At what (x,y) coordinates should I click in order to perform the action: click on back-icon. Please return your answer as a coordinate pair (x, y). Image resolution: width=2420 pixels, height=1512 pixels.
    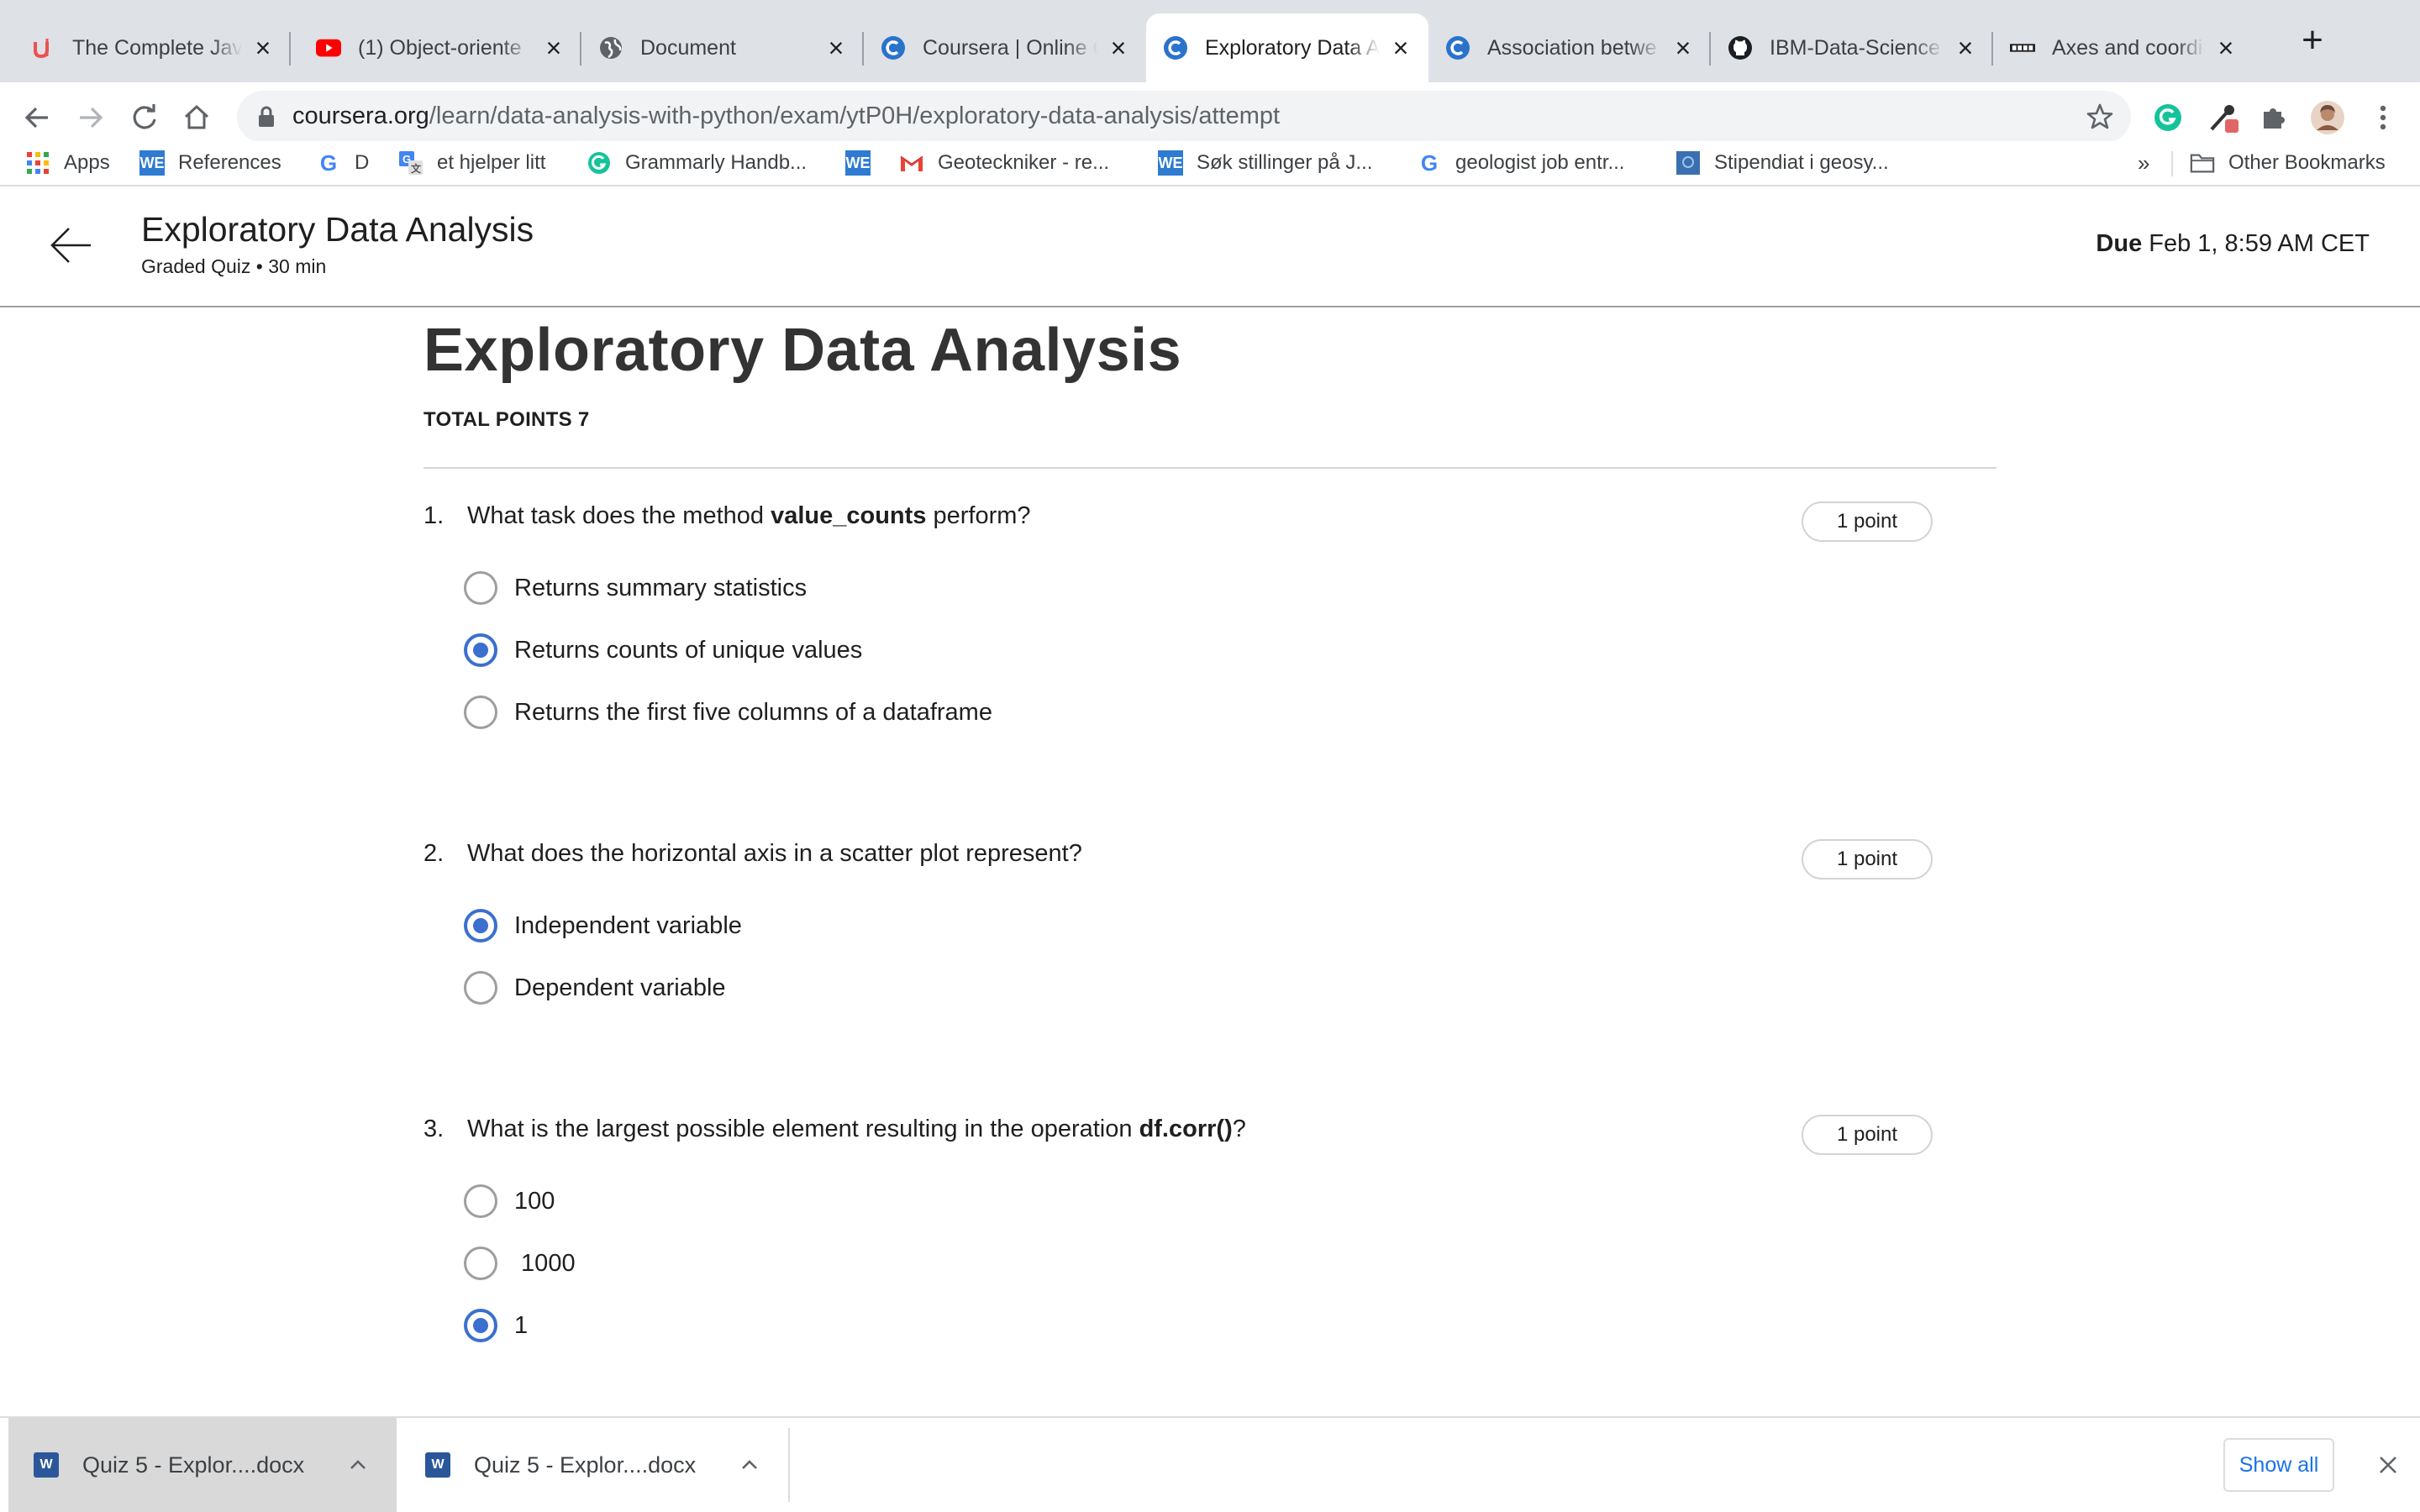
    Looking at the image, I should click on (37, 117).